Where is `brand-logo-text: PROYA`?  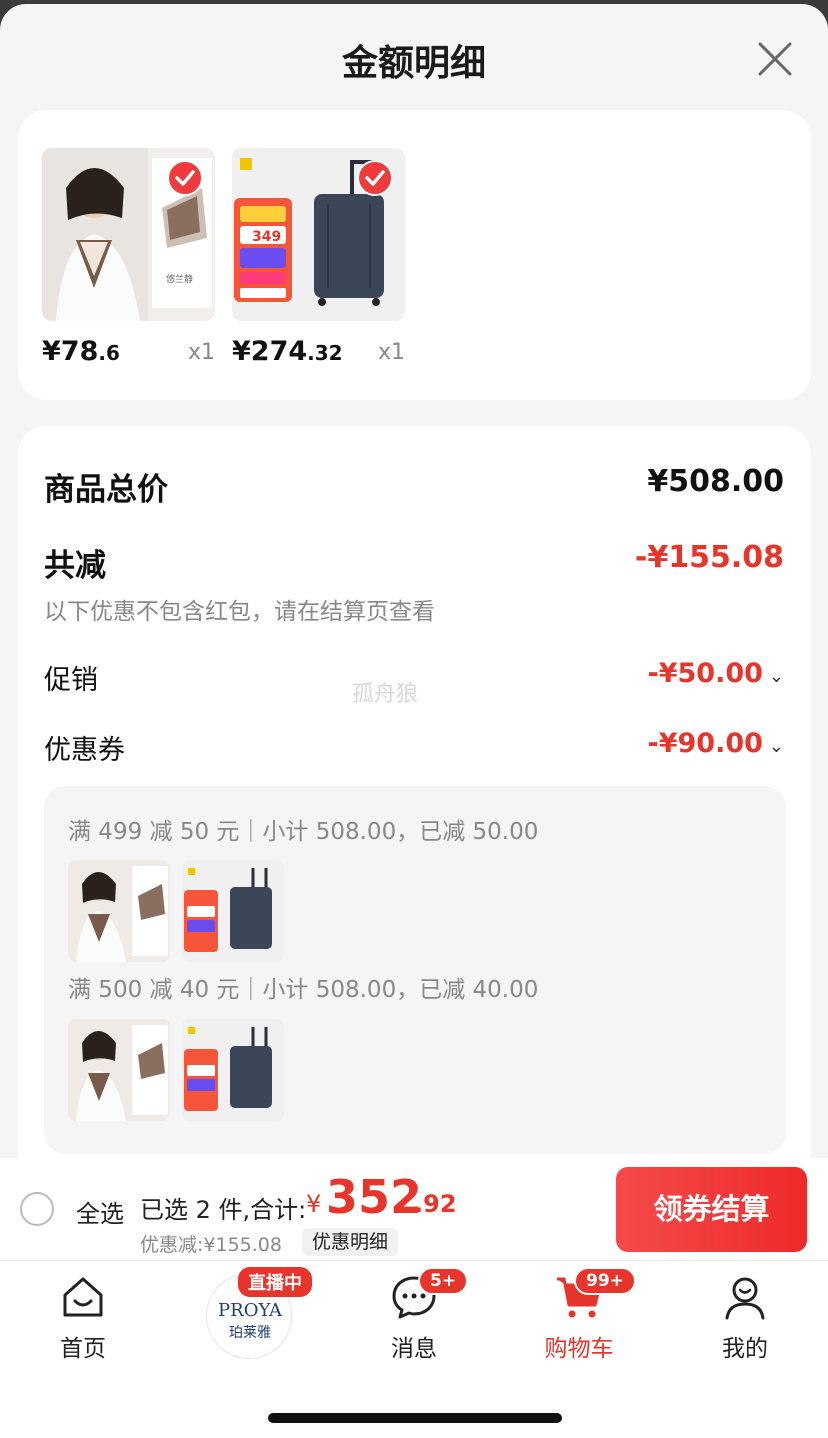 brand-logo-text: PROYA is located at coordinates (250, 1310).